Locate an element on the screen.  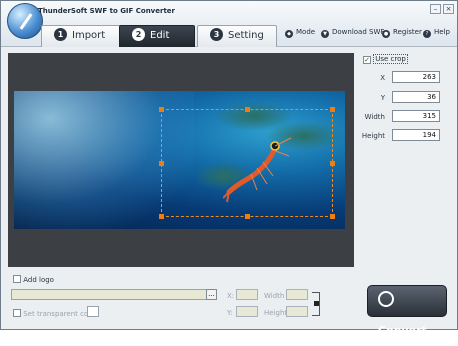
help-icon: ? is located at coordinates (427, 34).